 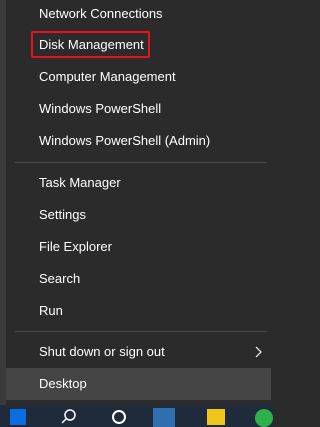 I want to click on menu-item-network-connections: Network Connections, so click(x=138, y=14).